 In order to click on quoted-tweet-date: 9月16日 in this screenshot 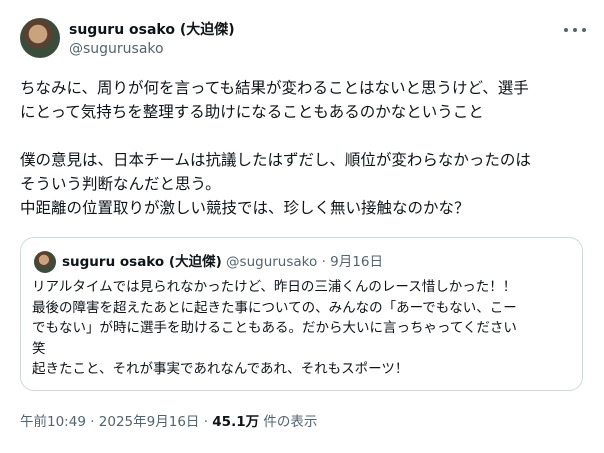, I will do `click(356, 262)`.